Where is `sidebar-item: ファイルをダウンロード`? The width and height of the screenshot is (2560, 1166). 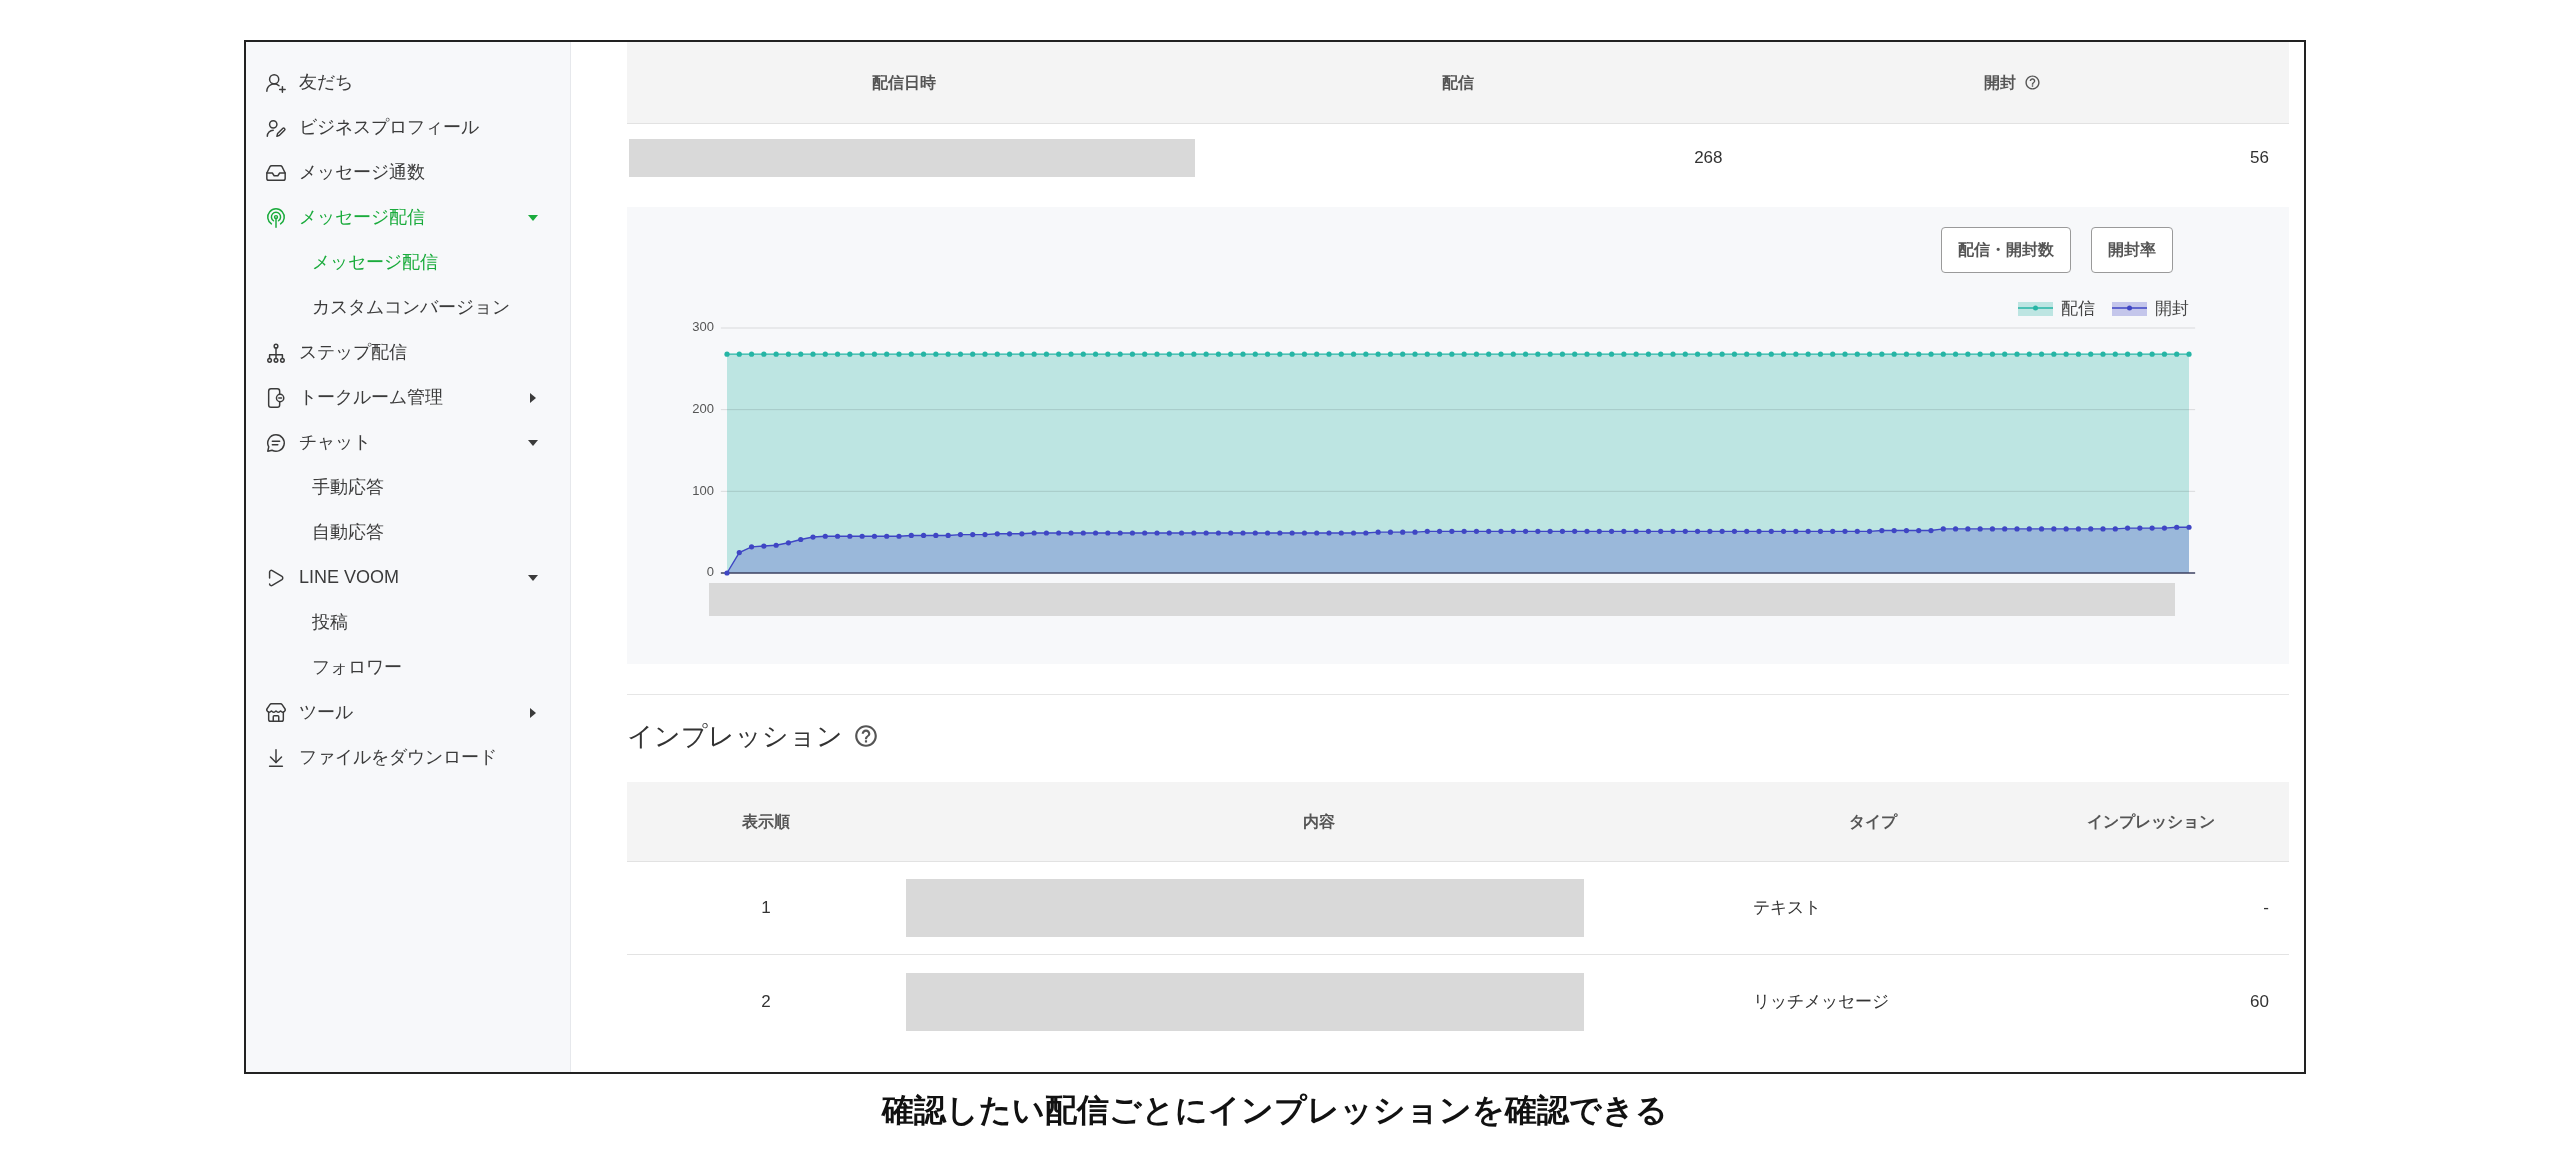
sidebar-item: ファイルをダウンロード is located at coordinates (408, 757).